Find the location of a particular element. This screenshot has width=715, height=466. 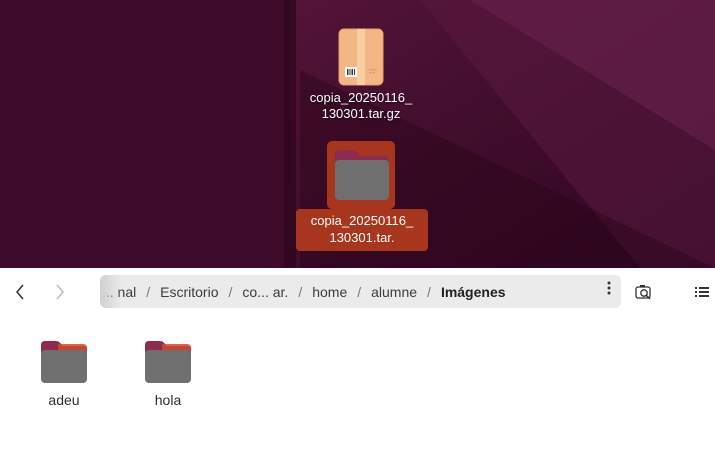

desktop-item-label-selected: copia_20250116_ 130301.tar. is located at coordinates (362, 230).